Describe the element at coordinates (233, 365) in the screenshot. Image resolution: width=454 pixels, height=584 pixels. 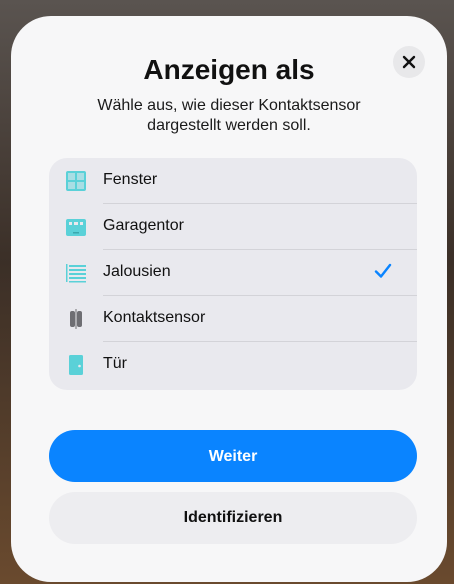
I see `option-tuer: Tür` at that location.